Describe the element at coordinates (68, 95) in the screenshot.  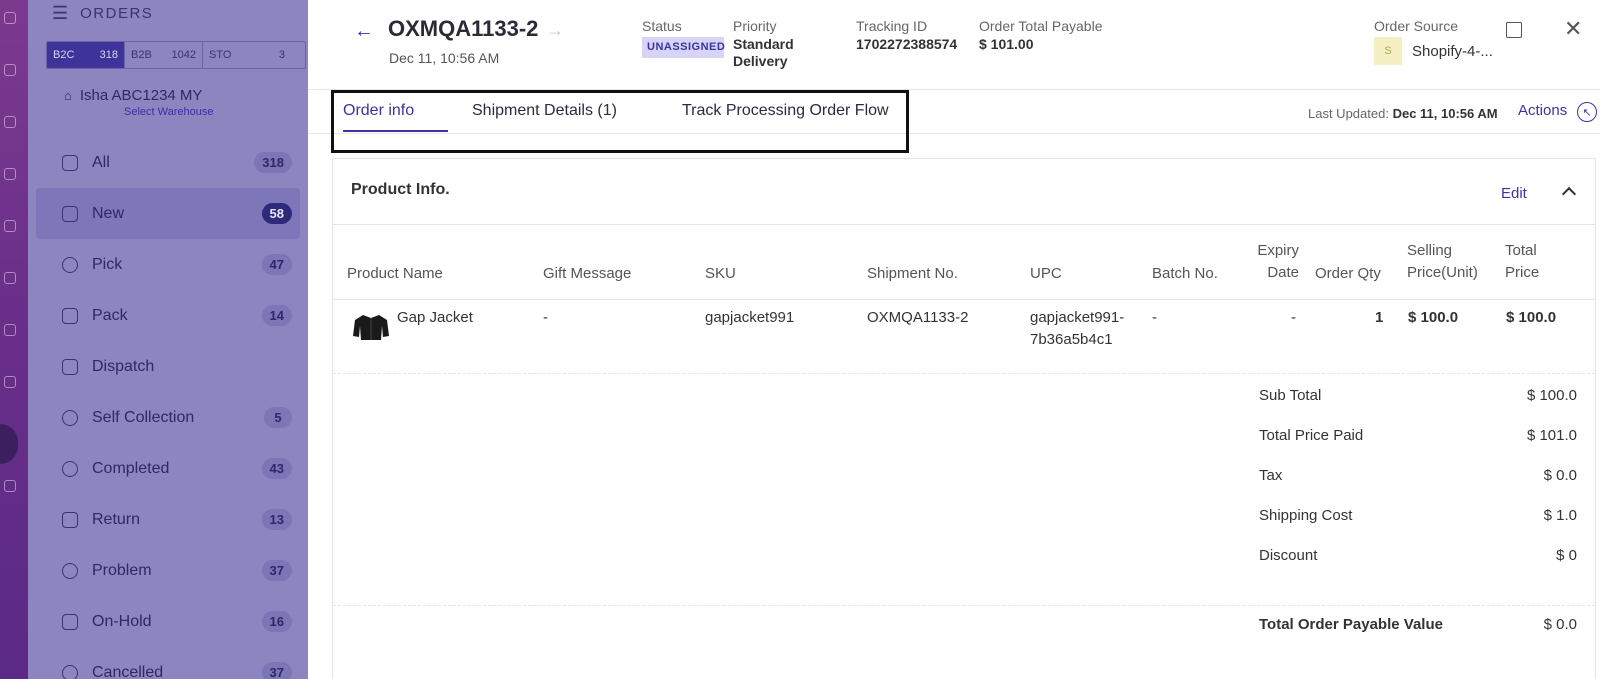
I see `warehouse-icon: ⌂` at that location.